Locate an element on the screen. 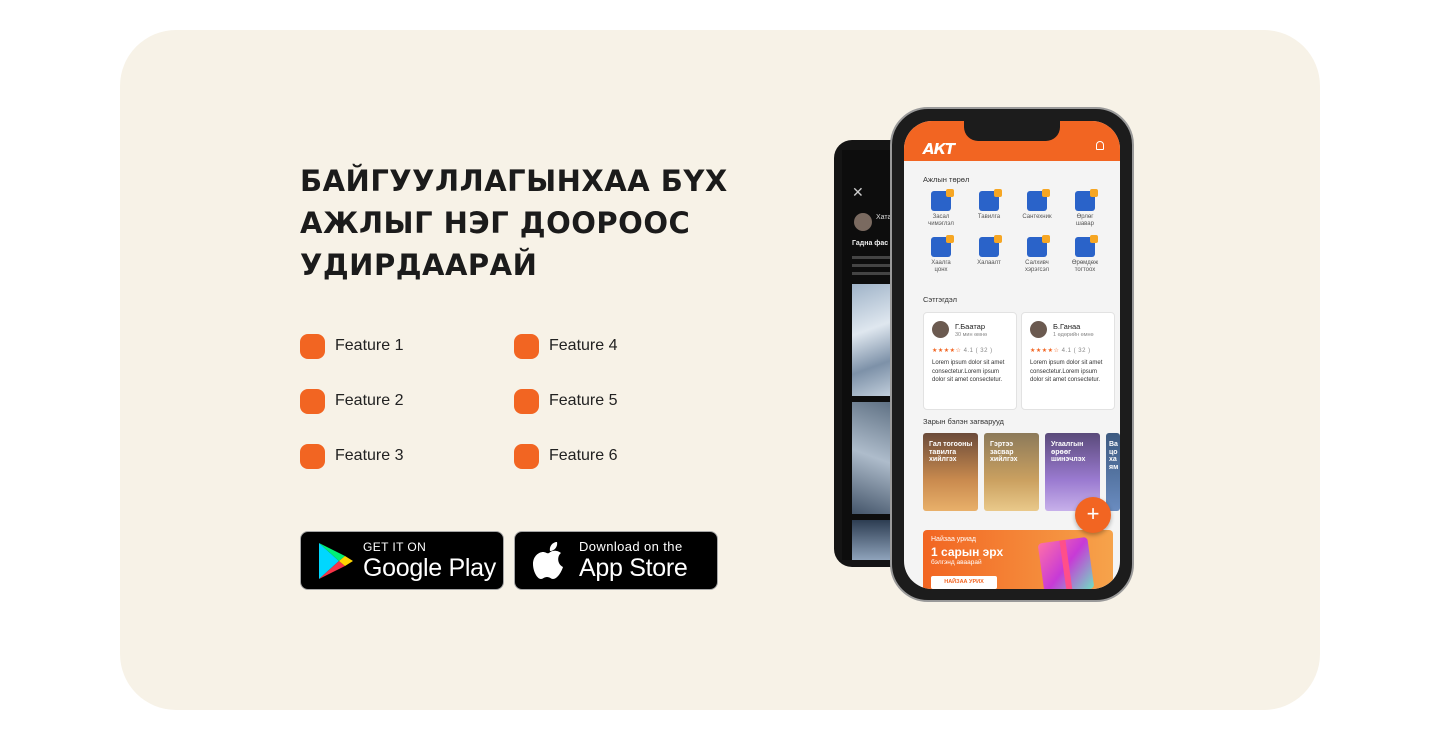 The image size is (1440, 730). feature-item-6: Feature 6 is located at coordinates (565, 456).